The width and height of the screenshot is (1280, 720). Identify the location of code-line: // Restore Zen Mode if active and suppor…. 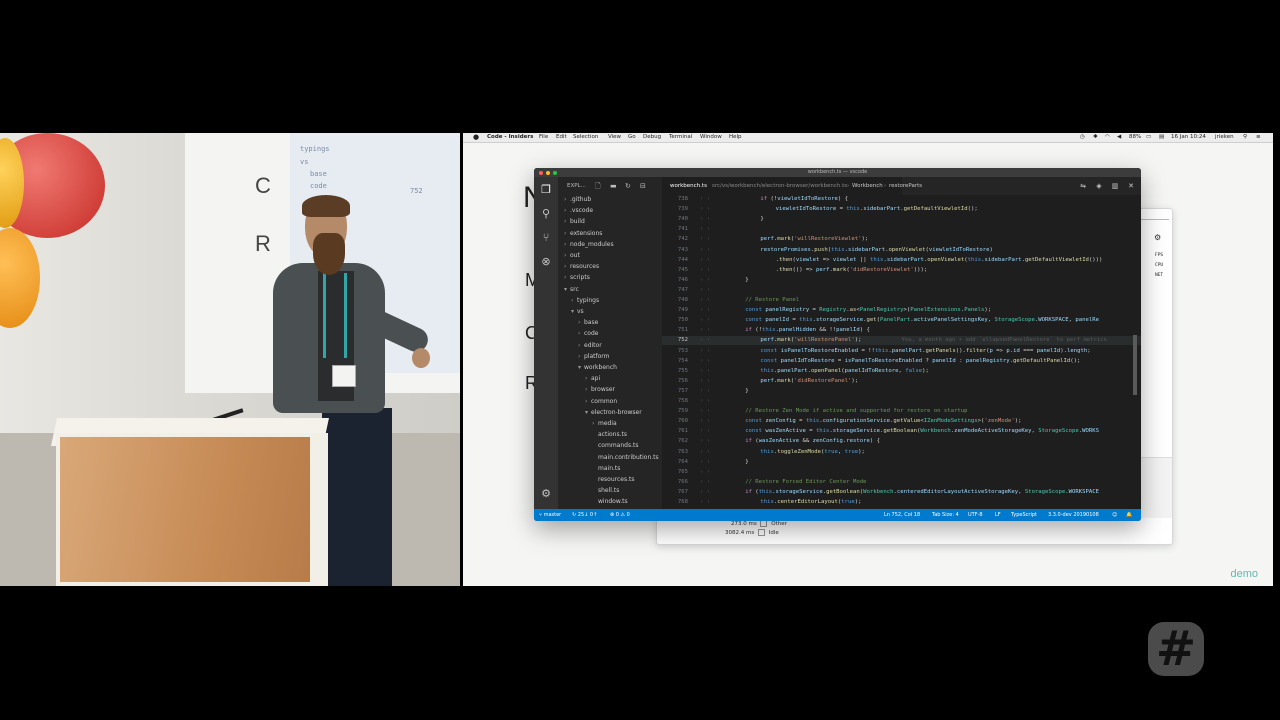
(856, 411).